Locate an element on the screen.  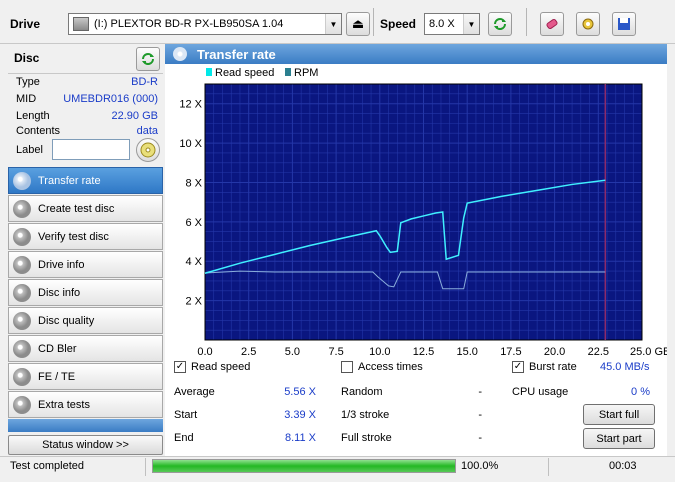
progress-bar is located at coordinates (304, 466).